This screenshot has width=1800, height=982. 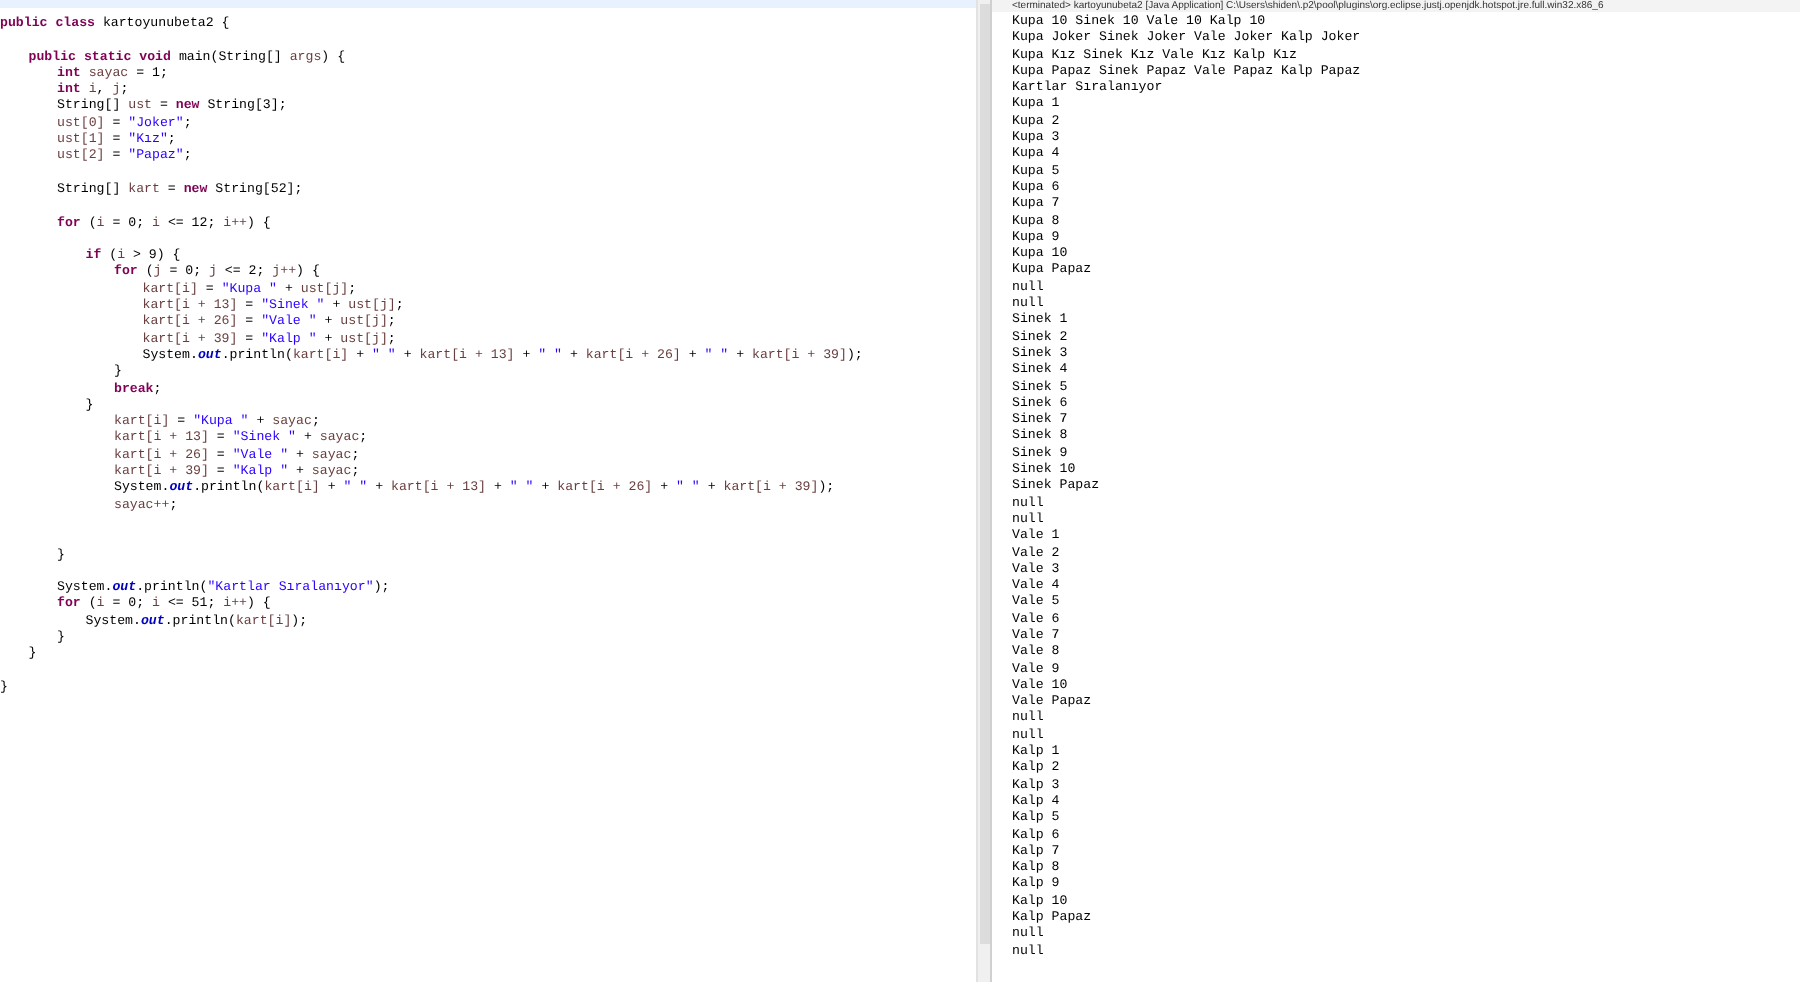 What do you see at coordinates (985, 474) in the screenshot?
I see `scrollbar-thumb` at bounding box center [985, 474].